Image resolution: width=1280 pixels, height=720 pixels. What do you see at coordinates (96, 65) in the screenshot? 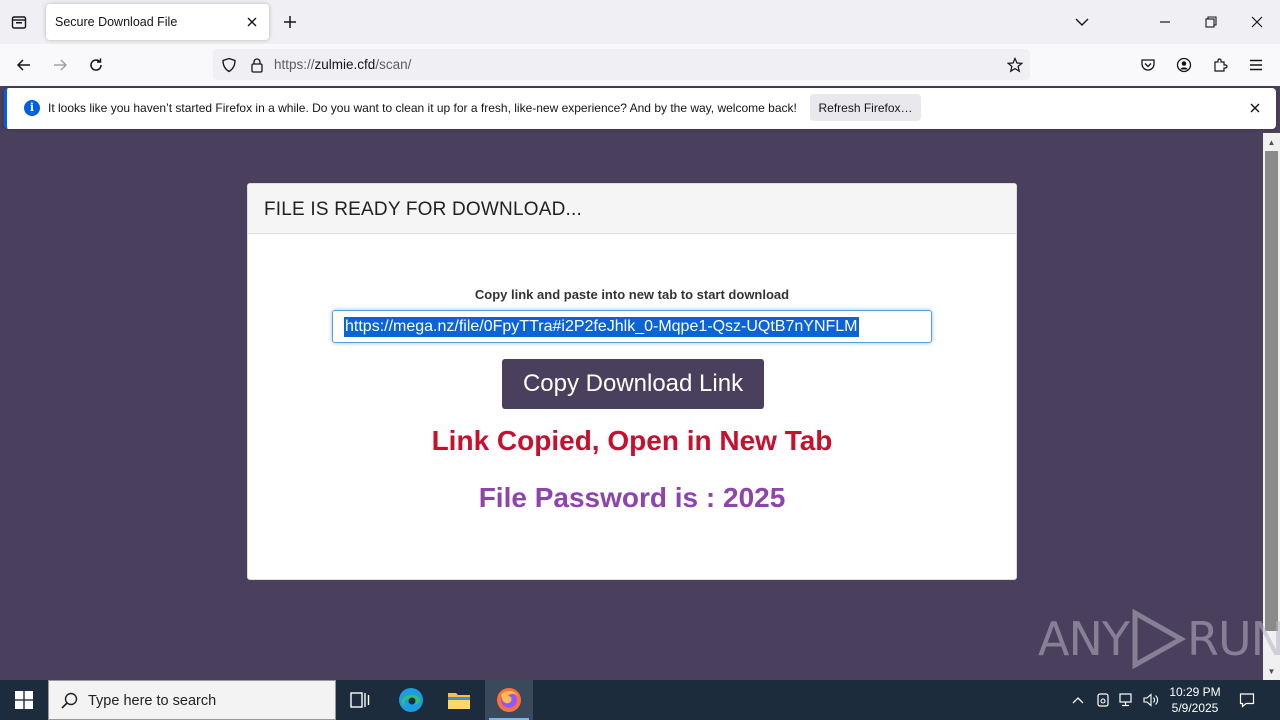
I see `reload-icon` at bounding box center [96, 65].